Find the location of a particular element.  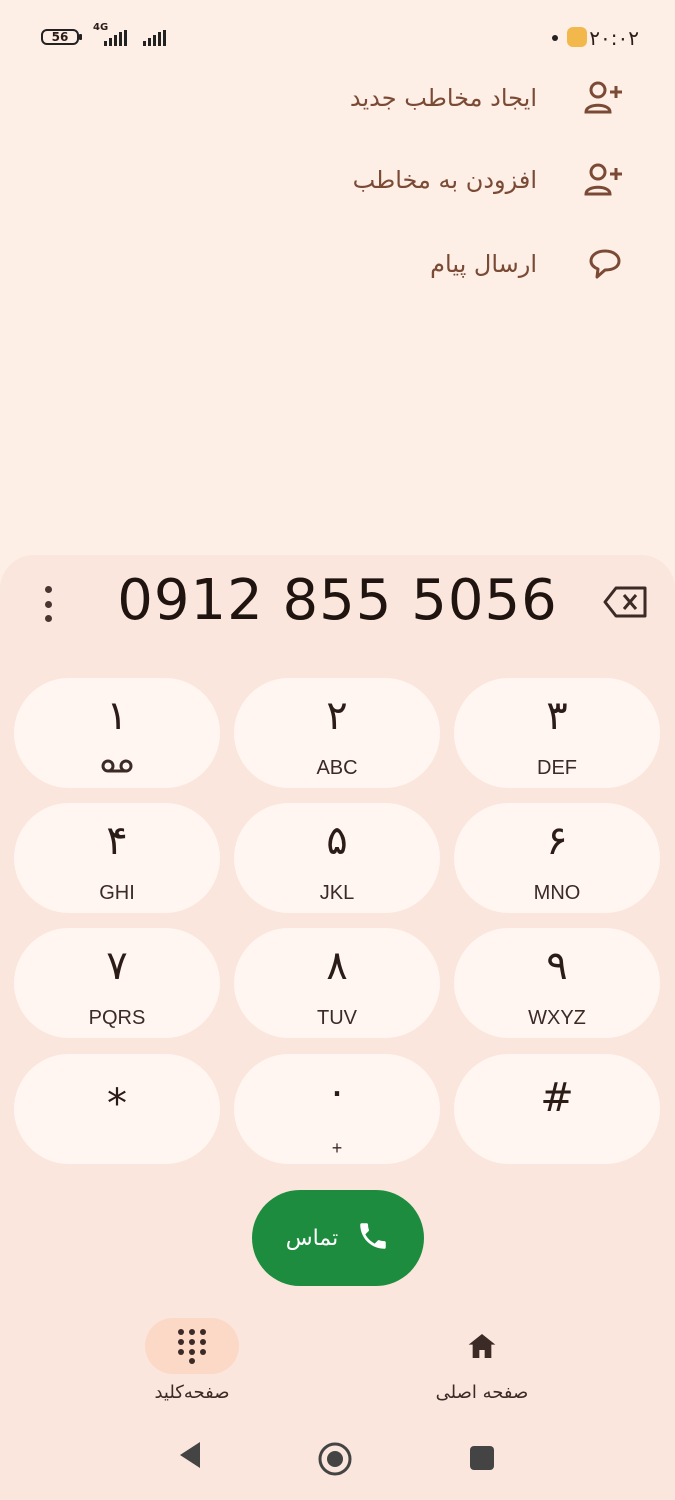

keypad-icon is located at coordinates (192, 1346).